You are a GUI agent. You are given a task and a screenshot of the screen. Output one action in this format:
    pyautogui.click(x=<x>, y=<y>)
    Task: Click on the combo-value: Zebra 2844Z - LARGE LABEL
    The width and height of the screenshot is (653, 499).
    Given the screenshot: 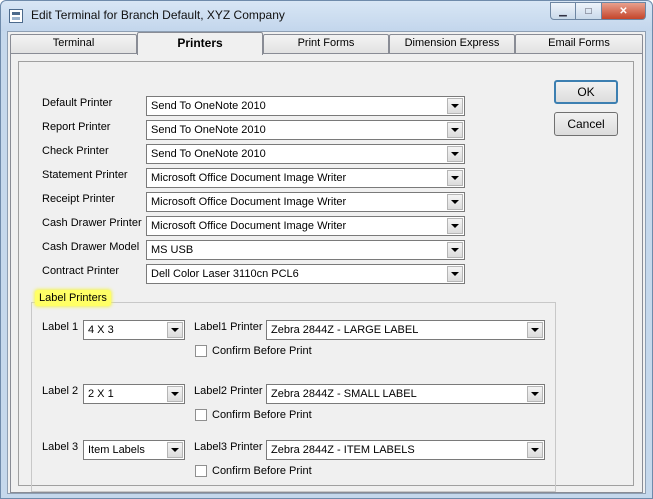 What is the action you would take?
    pyautogui.click(x=345, y=330)
    